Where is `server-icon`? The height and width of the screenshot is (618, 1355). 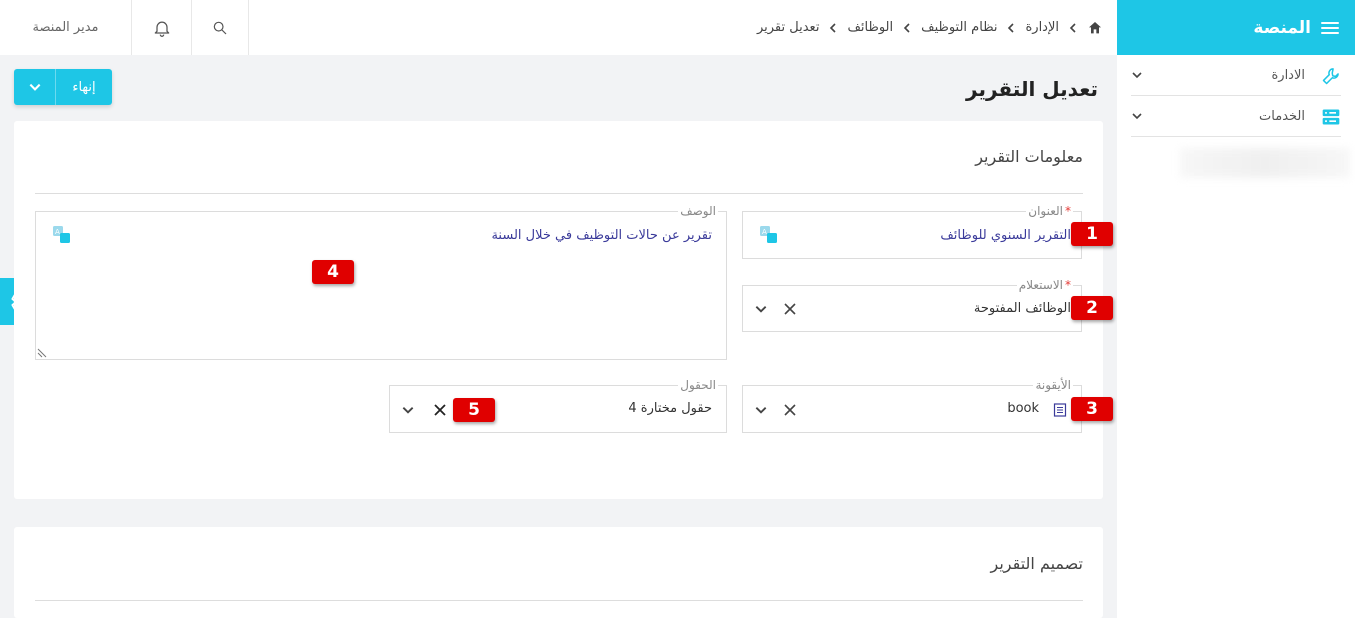
server-icon is located at coordinates (1331, 117).